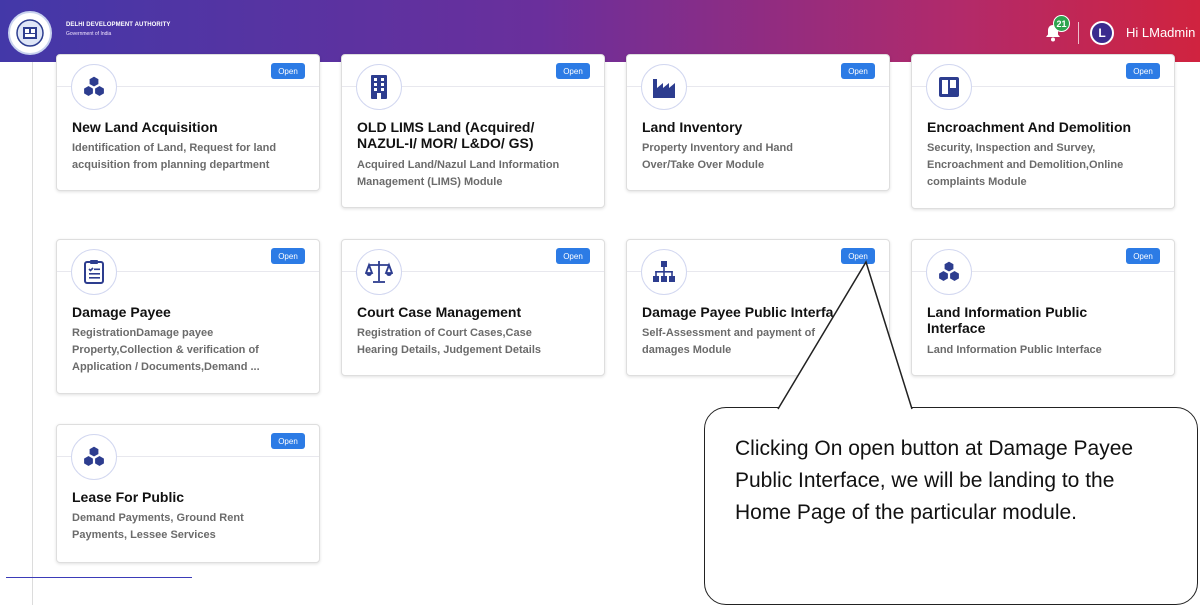 This screenshot has height=605, width=1200. Describe the element at coordinates (687, 350) in the screenshot. I see `card-description: damages Module` at that location.